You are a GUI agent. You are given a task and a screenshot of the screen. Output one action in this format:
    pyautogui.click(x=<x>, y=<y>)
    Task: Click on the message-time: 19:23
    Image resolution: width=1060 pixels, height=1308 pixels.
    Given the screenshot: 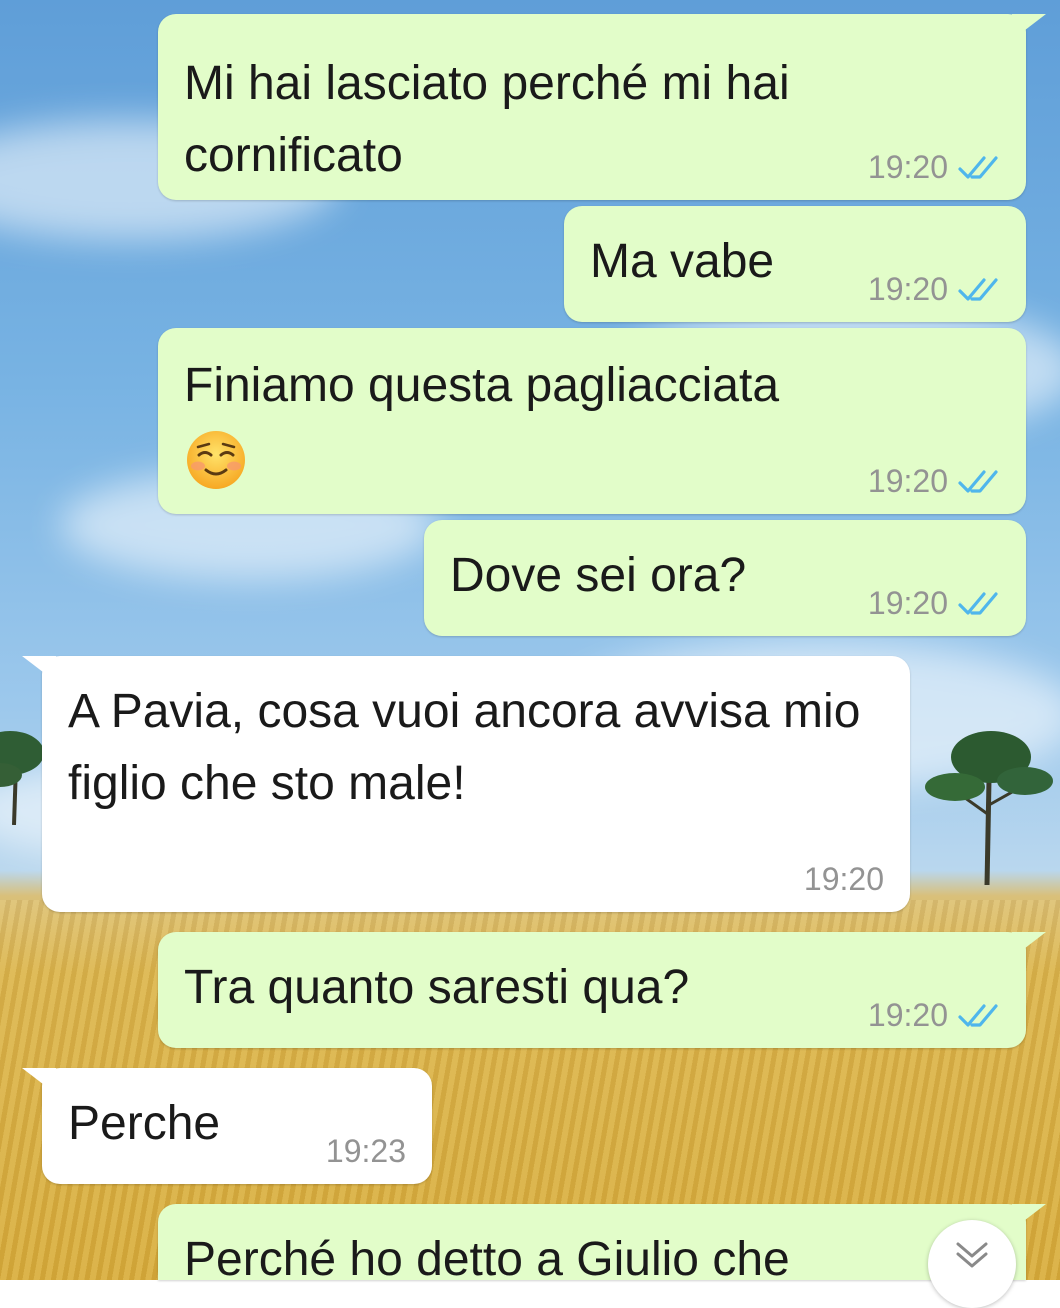 What is the action you would take?
    pyautogui.click(x=365, y=1151)
    